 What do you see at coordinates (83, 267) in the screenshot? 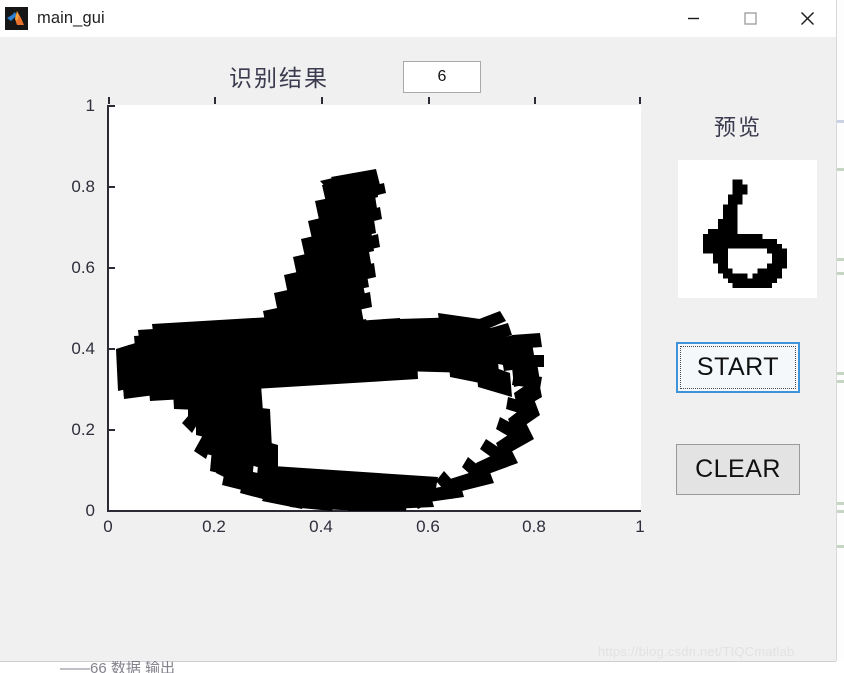
I see `y-tick-label: 0.6` at bounding box center [83, 267].